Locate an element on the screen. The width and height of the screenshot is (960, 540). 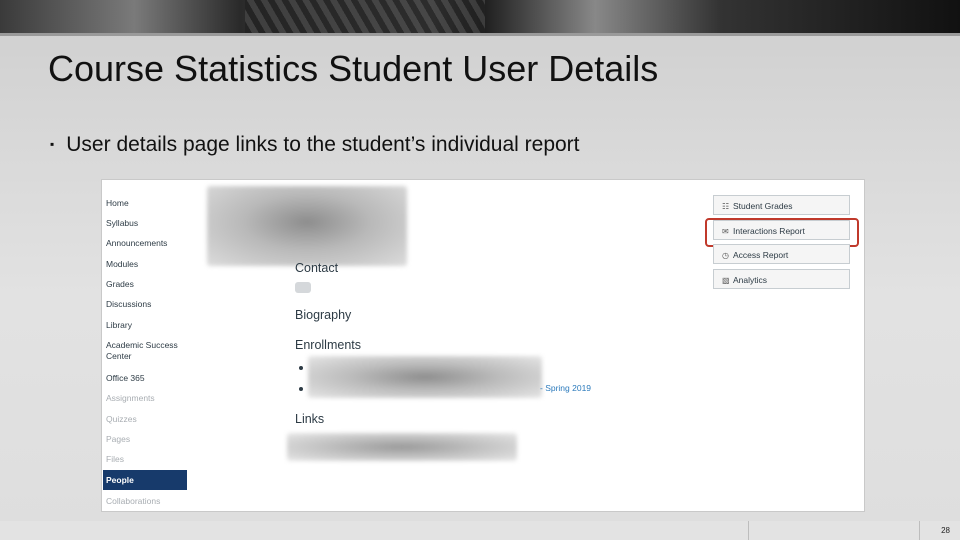
contact-heading: Contact is located at coordinates (317, 268).